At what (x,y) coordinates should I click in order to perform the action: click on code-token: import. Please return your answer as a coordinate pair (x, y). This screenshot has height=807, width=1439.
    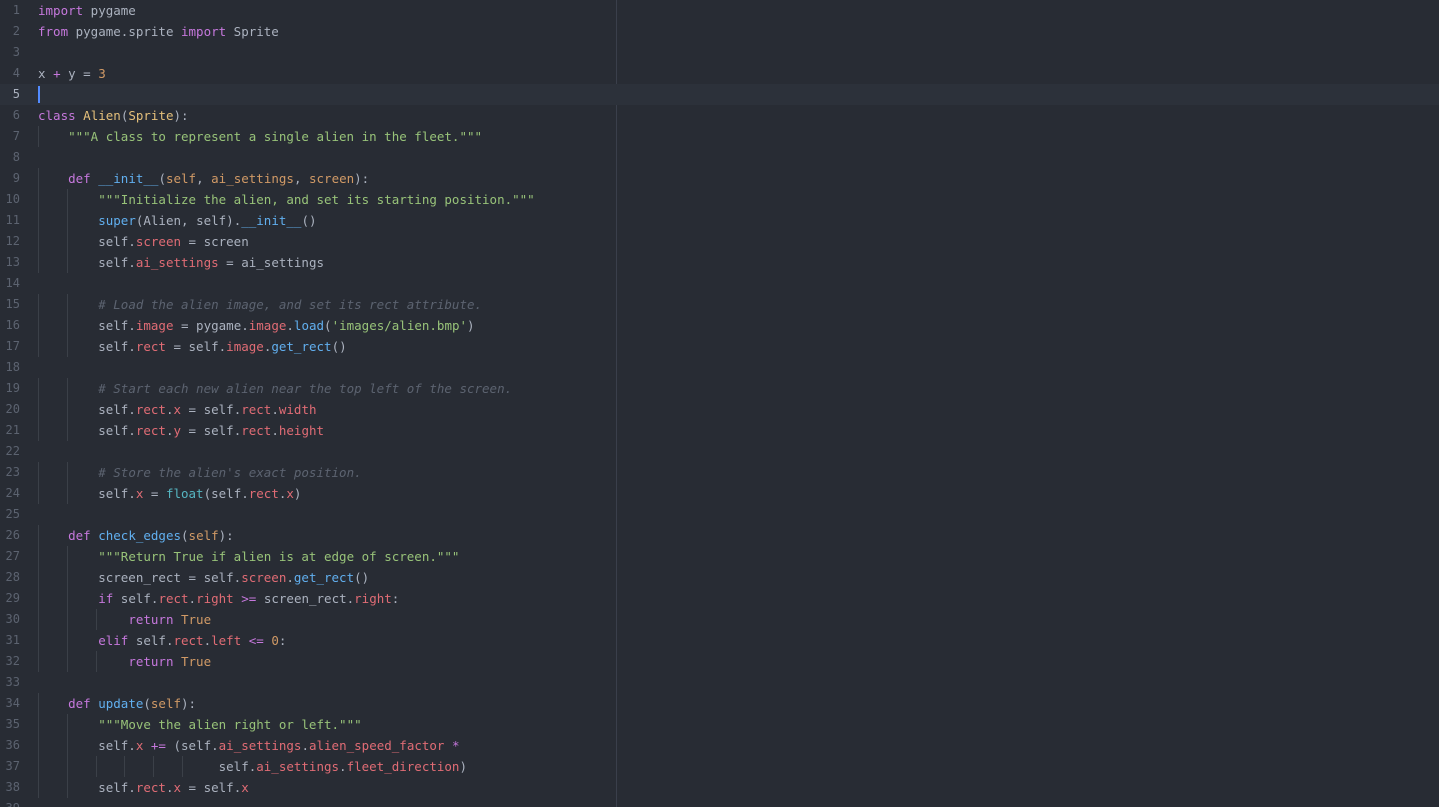
    Looking at the image, I should click on (204, 31).